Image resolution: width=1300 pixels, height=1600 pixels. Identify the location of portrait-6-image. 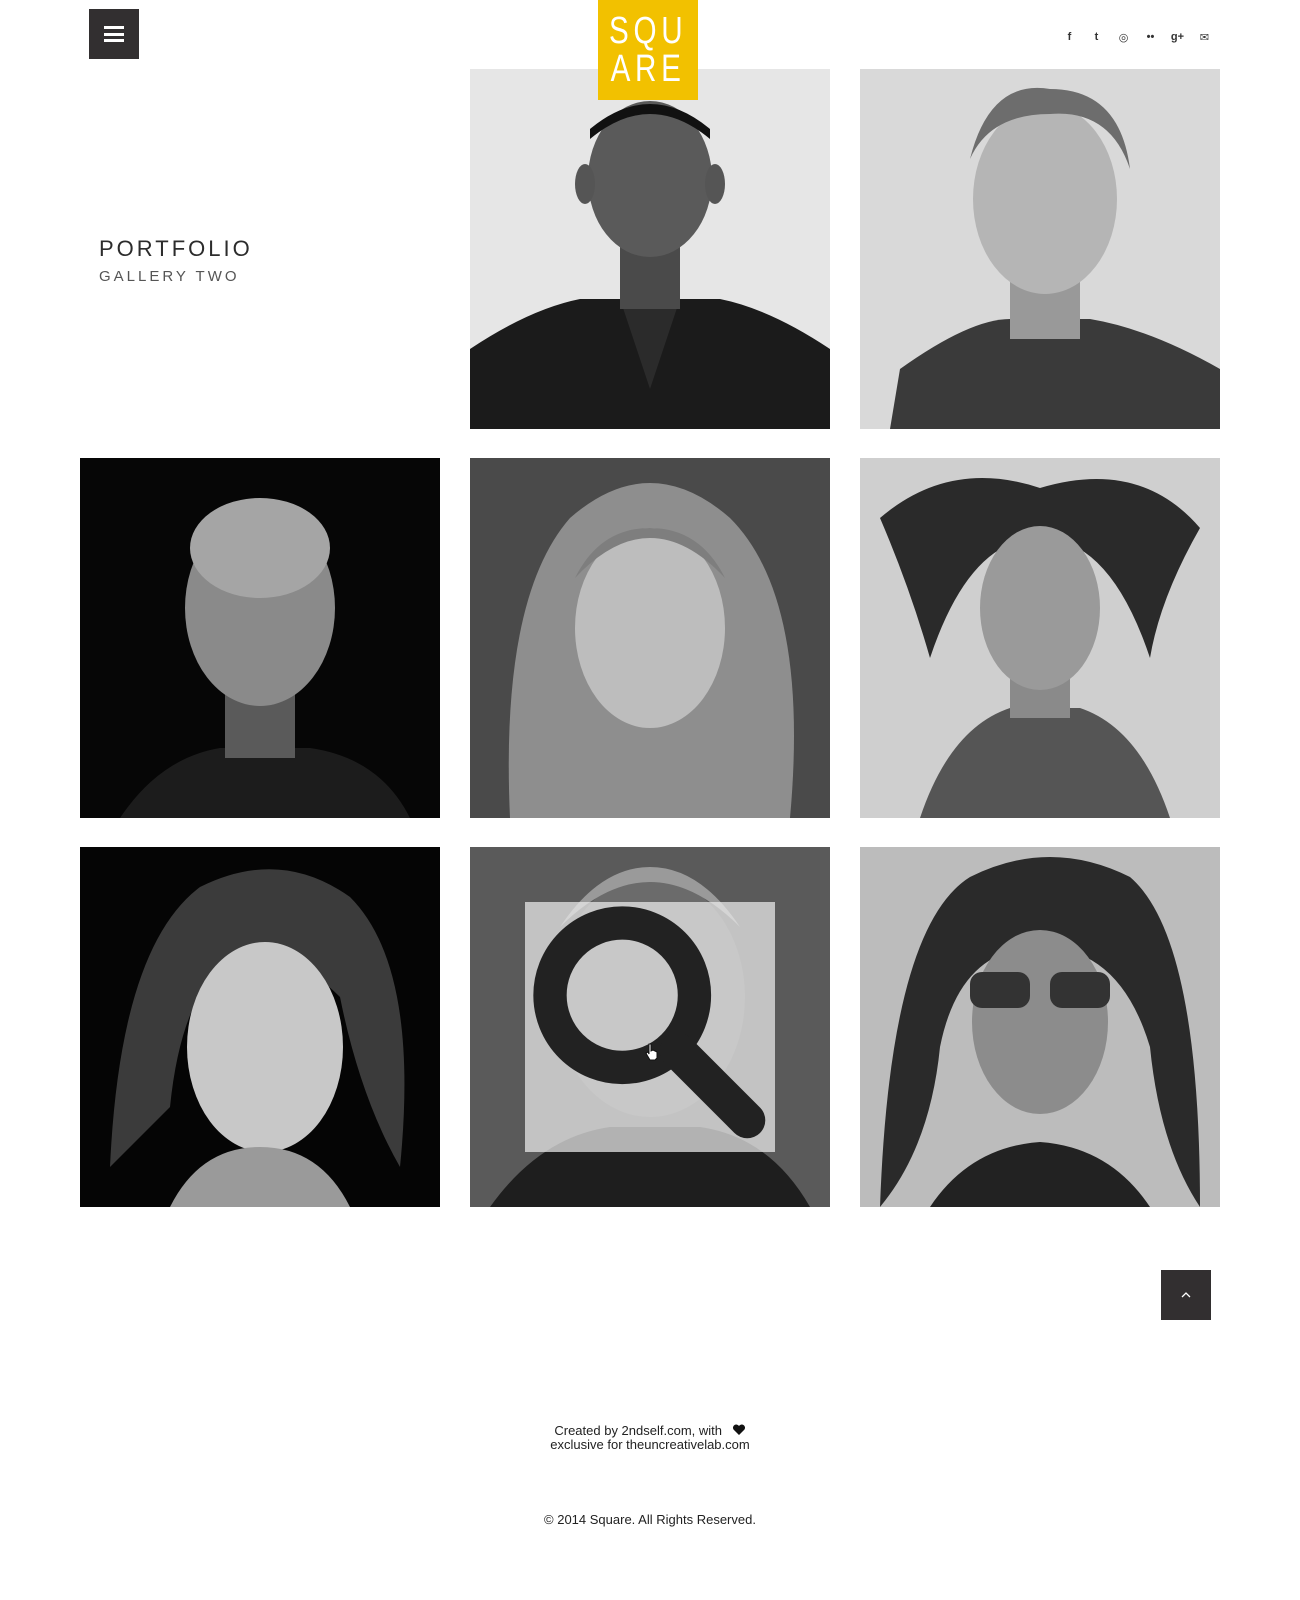
(260, 1027).